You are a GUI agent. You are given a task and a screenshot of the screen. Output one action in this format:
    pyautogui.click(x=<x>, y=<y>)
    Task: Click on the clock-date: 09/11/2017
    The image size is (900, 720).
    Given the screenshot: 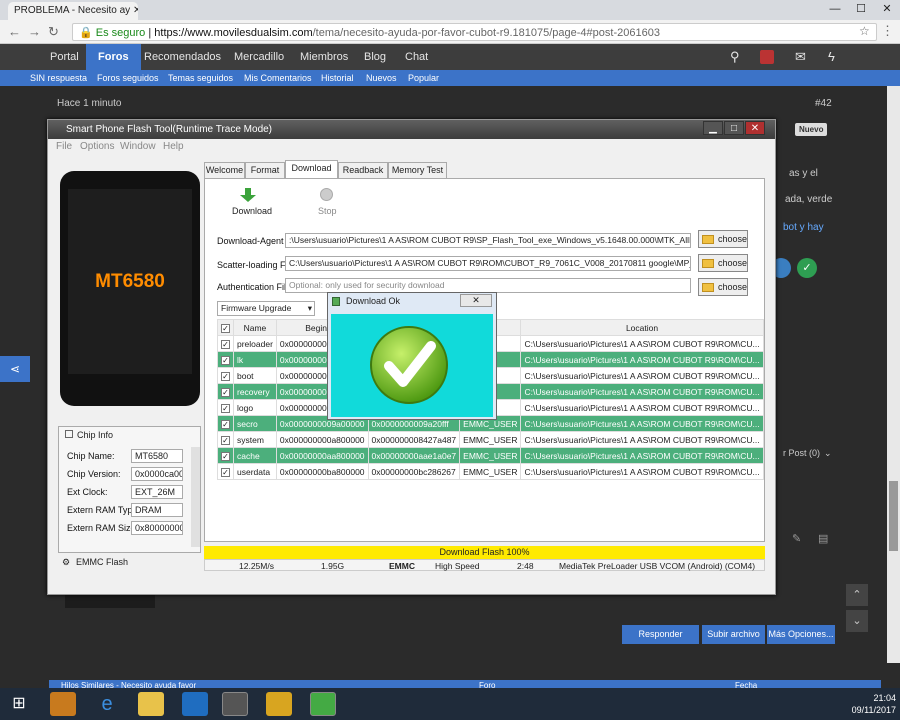 What is the action you would take?
    pyautogui.click(x=873, y=710)
    